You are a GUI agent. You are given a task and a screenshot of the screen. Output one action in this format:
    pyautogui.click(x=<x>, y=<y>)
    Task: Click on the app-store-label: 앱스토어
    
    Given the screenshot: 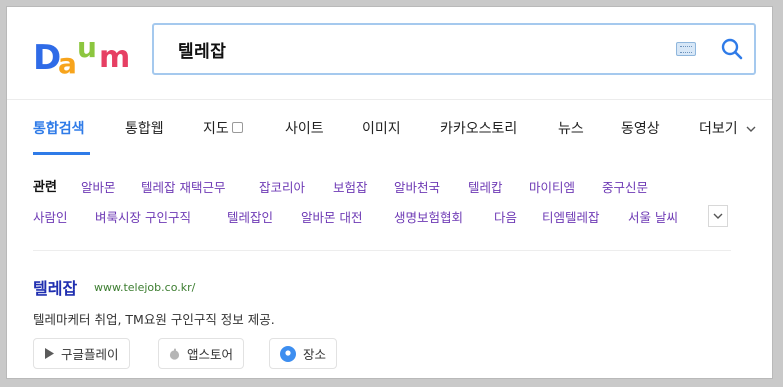 What is the action you would take?
    pyautogui.click(x=210, y=354)
    